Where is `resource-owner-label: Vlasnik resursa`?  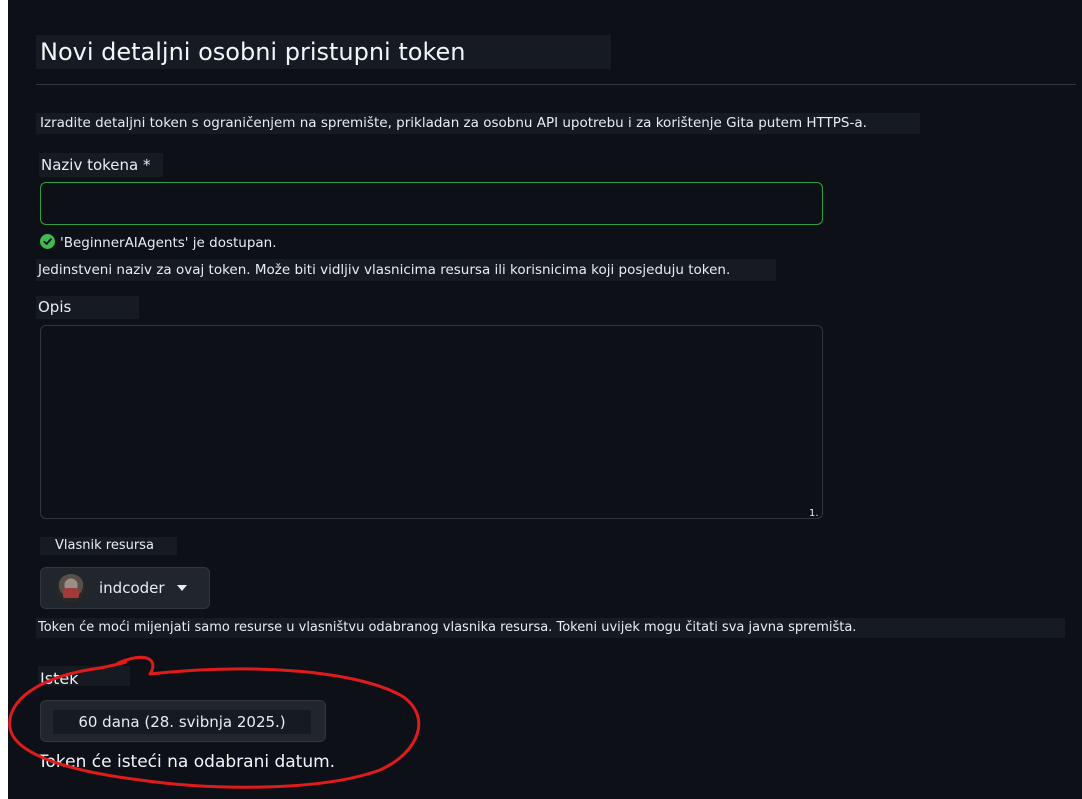
resource-owner-label: Vlasnik resursa is located at coordinates (108, 546).